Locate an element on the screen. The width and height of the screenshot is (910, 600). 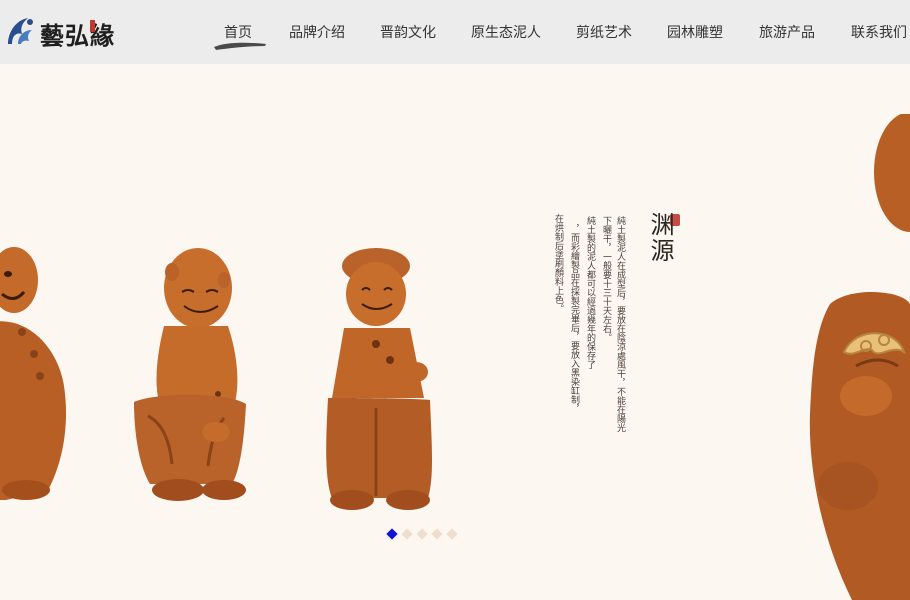
clay-figure-right is located at coordinates (859, 357).